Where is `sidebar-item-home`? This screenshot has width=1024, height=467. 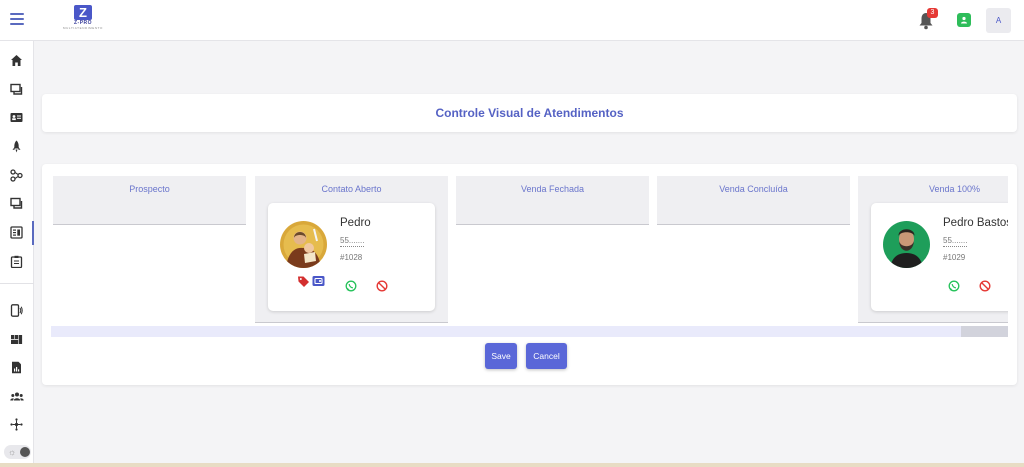 sidebar-item-home is located at coordinates (17, 61).